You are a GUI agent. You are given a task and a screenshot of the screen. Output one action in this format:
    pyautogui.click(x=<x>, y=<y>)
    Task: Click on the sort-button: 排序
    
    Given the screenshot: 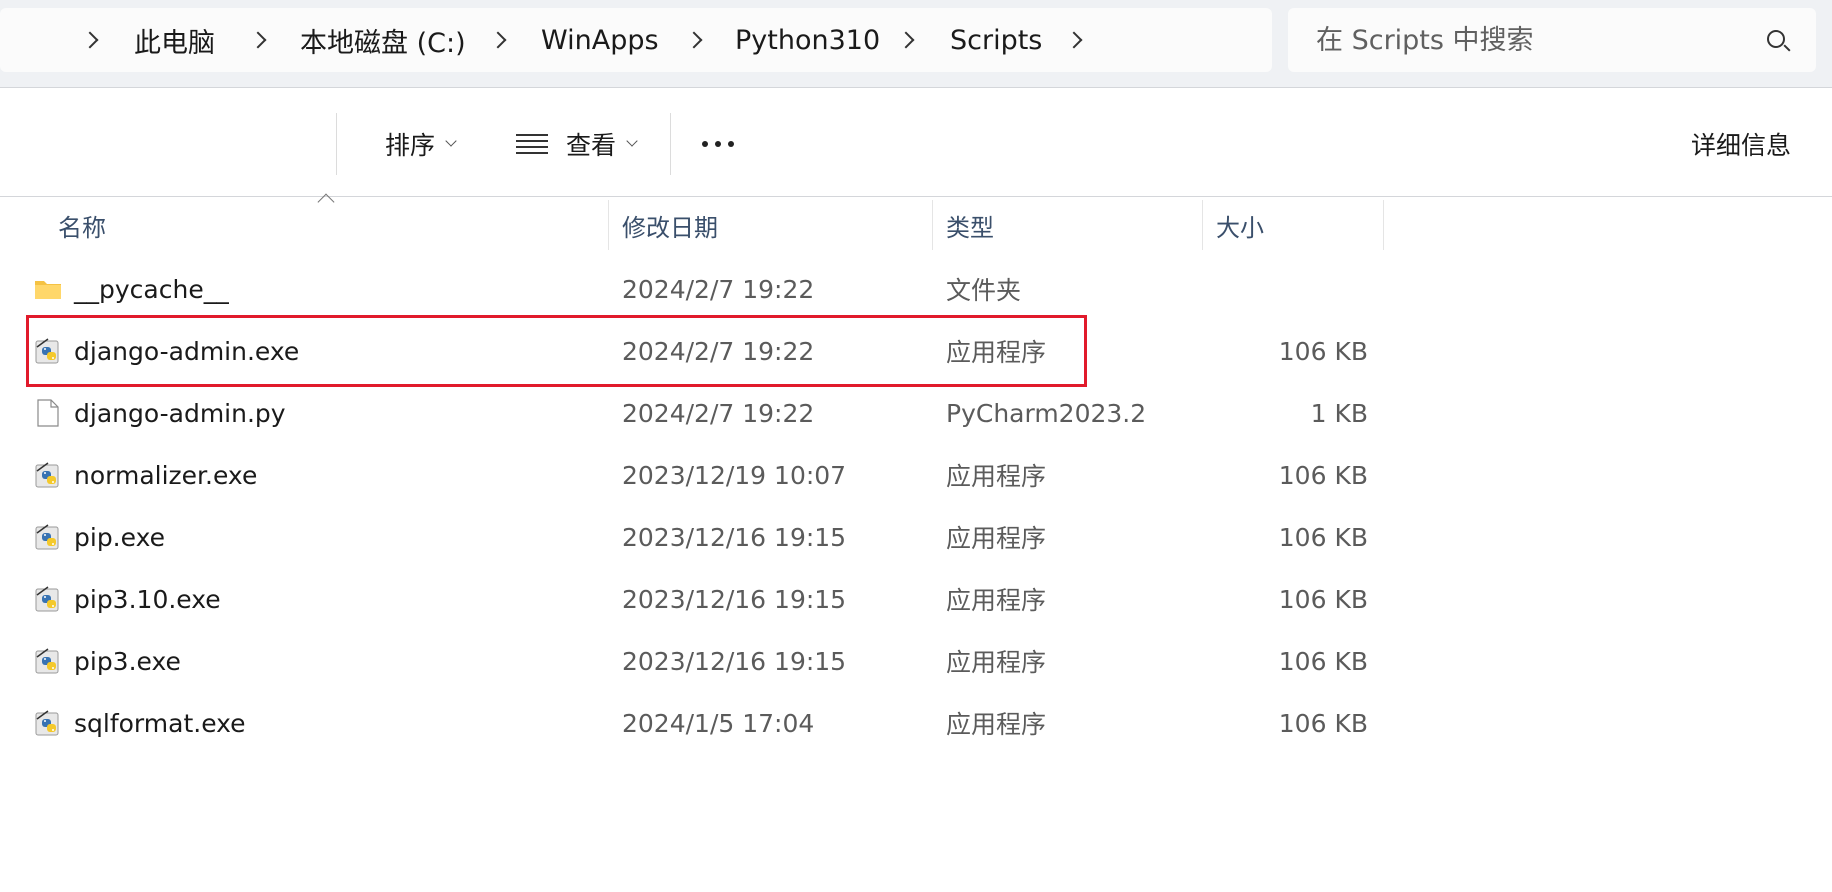 What is the action you would take?
    pyautogui.click(x=421, y=144)
    